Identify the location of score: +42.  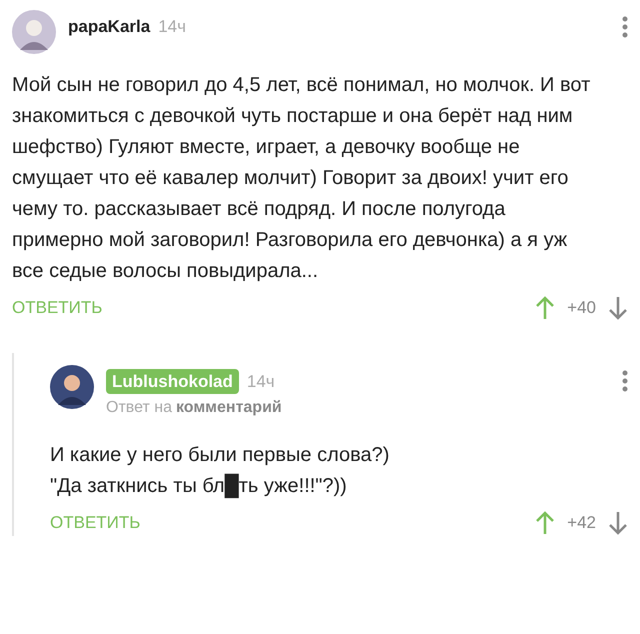
(581, 523).